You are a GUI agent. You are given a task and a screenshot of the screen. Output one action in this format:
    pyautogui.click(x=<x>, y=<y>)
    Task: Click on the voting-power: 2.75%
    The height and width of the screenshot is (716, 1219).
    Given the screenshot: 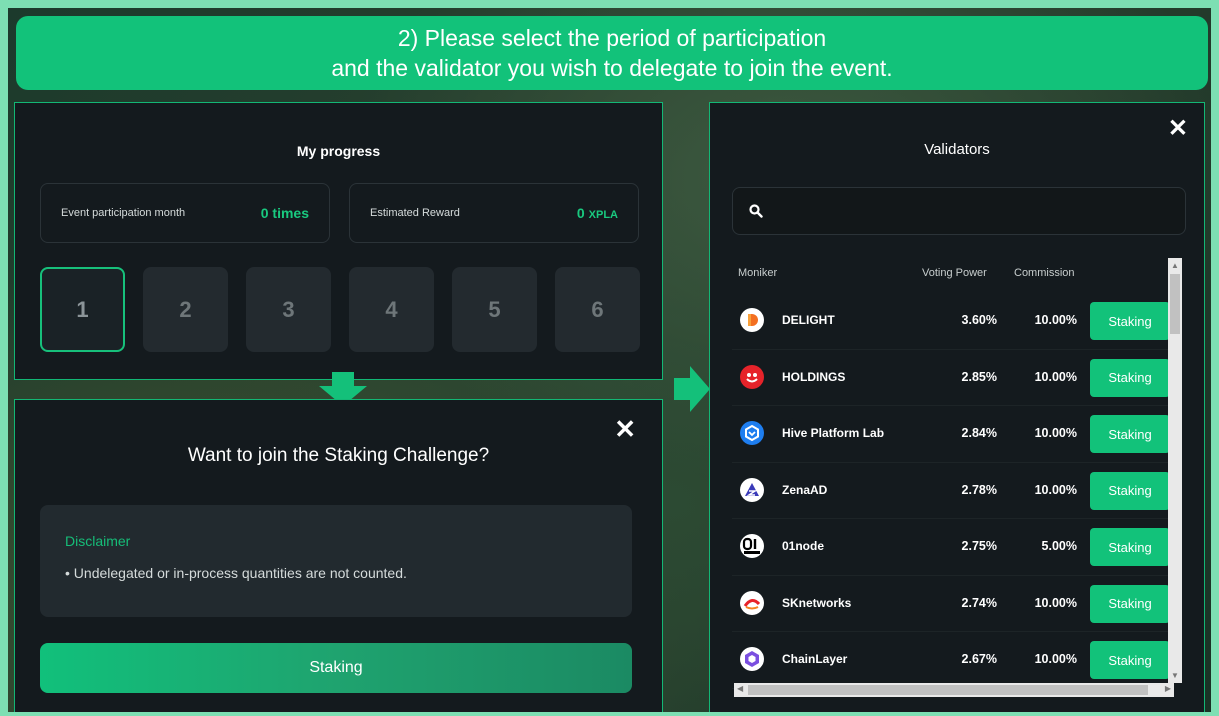 What is the action you would take?
    pyautogui.click(x=979, y=546)
    